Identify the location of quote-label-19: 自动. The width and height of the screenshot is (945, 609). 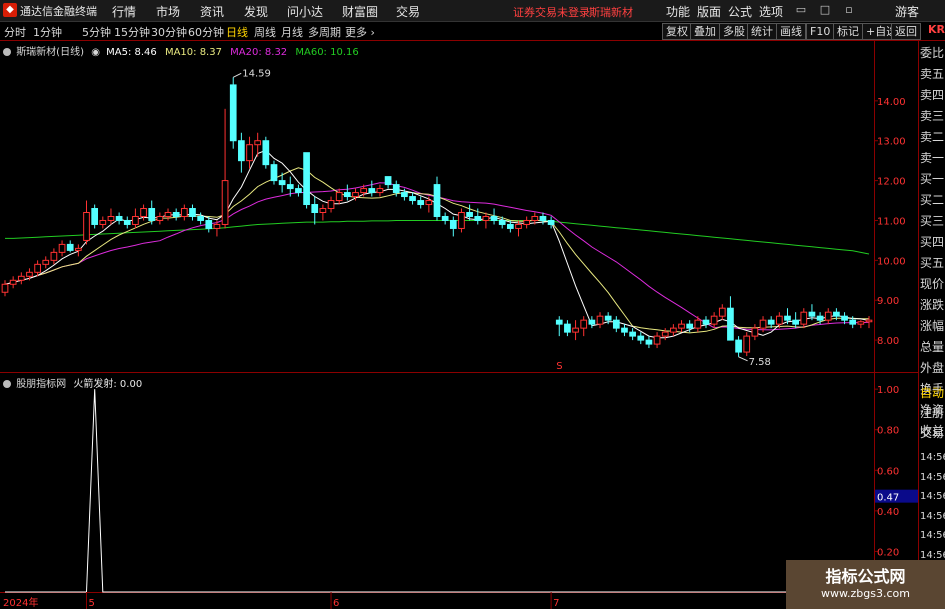
(932, 392).